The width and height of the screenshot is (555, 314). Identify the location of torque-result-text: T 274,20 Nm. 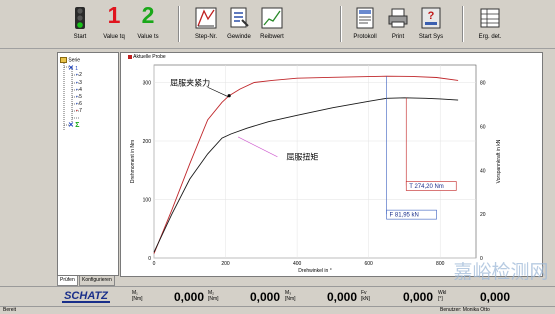
(426, 187).